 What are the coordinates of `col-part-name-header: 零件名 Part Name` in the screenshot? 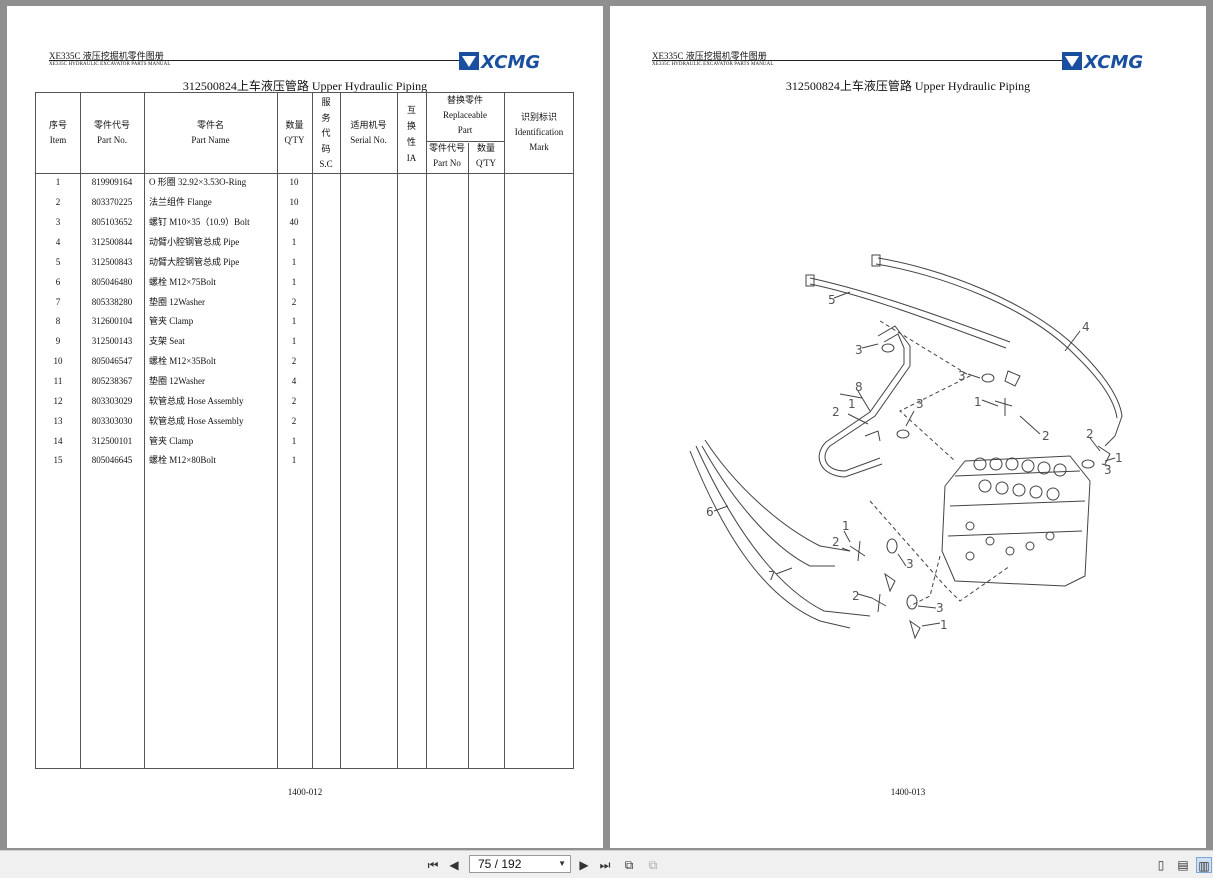 It's located at (210, 132).